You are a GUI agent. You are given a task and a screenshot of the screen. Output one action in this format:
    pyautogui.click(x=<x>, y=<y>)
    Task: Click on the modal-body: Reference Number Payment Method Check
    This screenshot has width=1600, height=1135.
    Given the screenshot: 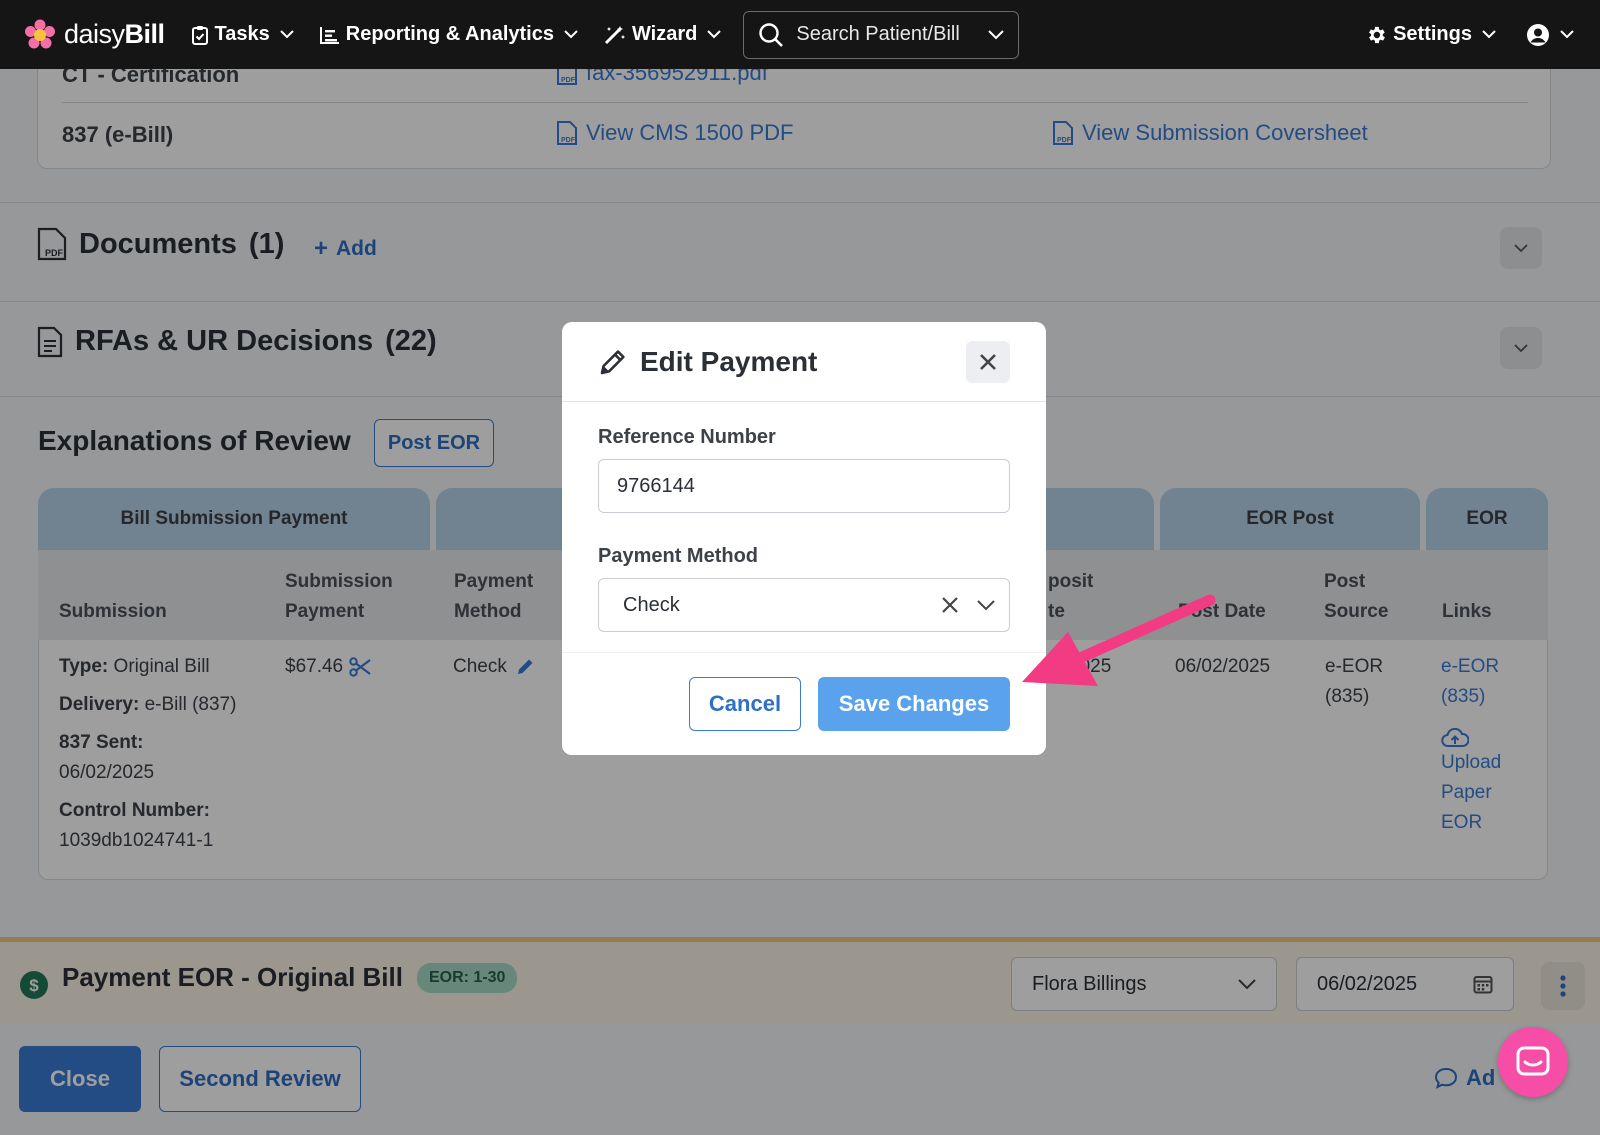 What is the action you would take?
    pyautogui.click(x=804, y=527)
    